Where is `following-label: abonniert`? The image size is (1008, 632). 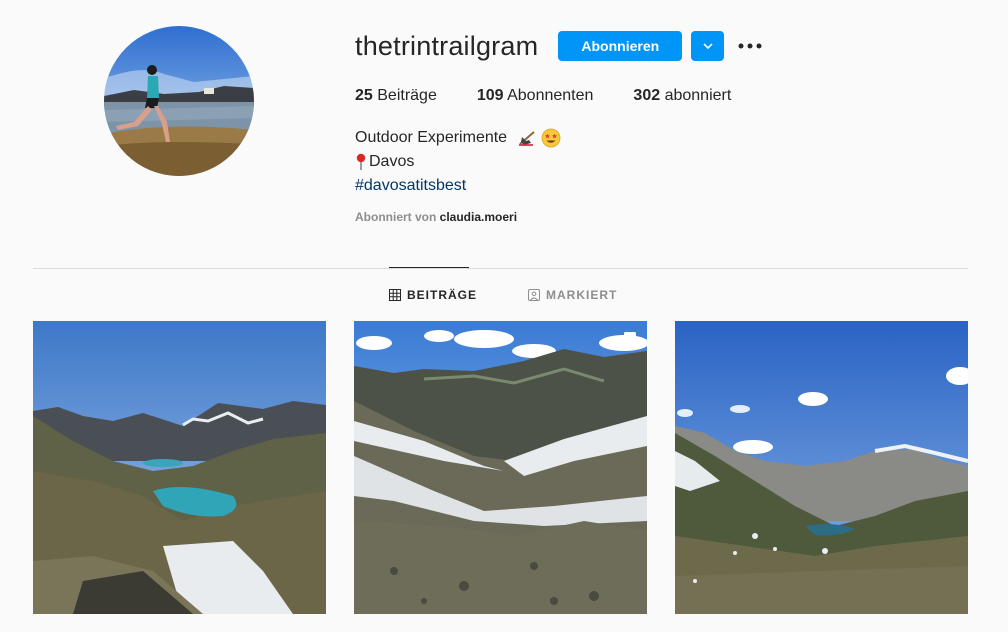
following-label: abonniert is located at coordinates (698, 95).